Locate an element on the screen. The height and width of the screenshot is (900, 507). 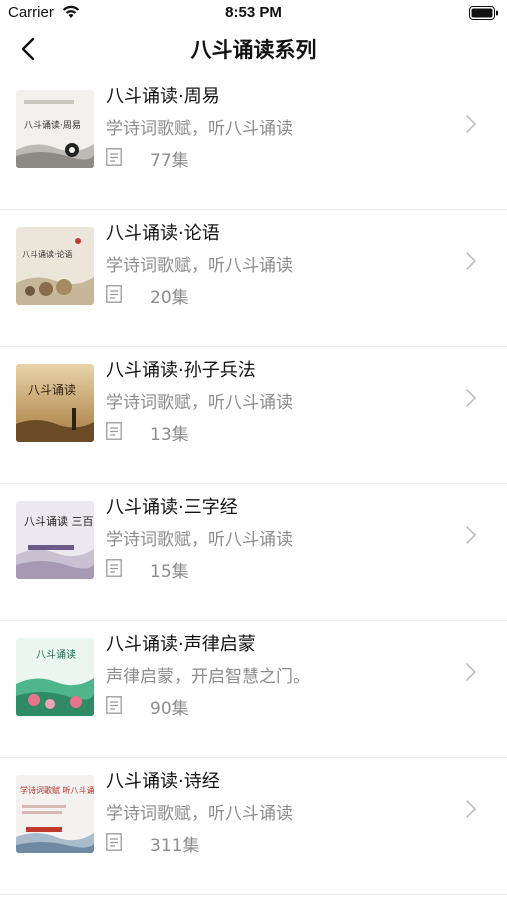
item-title: 八斗诵读·周易 is located at coordinates (163, 96).